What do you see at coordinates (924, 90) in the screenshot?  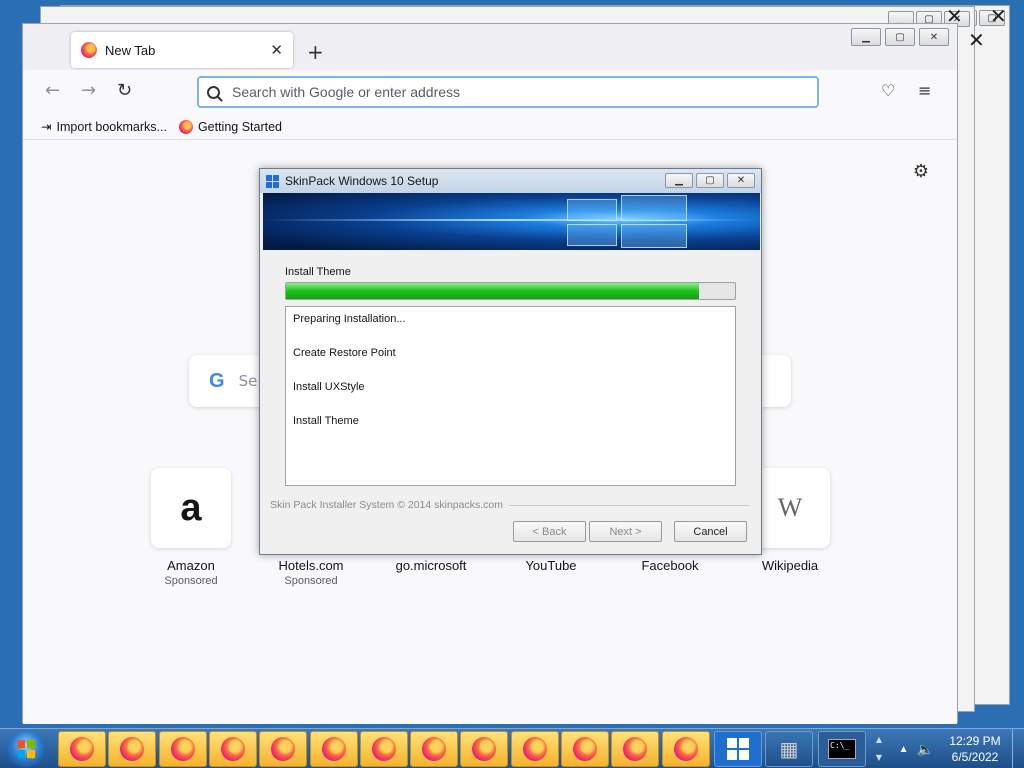 I see `hamburger-menu-icon: ≡` at bounding box center [924, 90].